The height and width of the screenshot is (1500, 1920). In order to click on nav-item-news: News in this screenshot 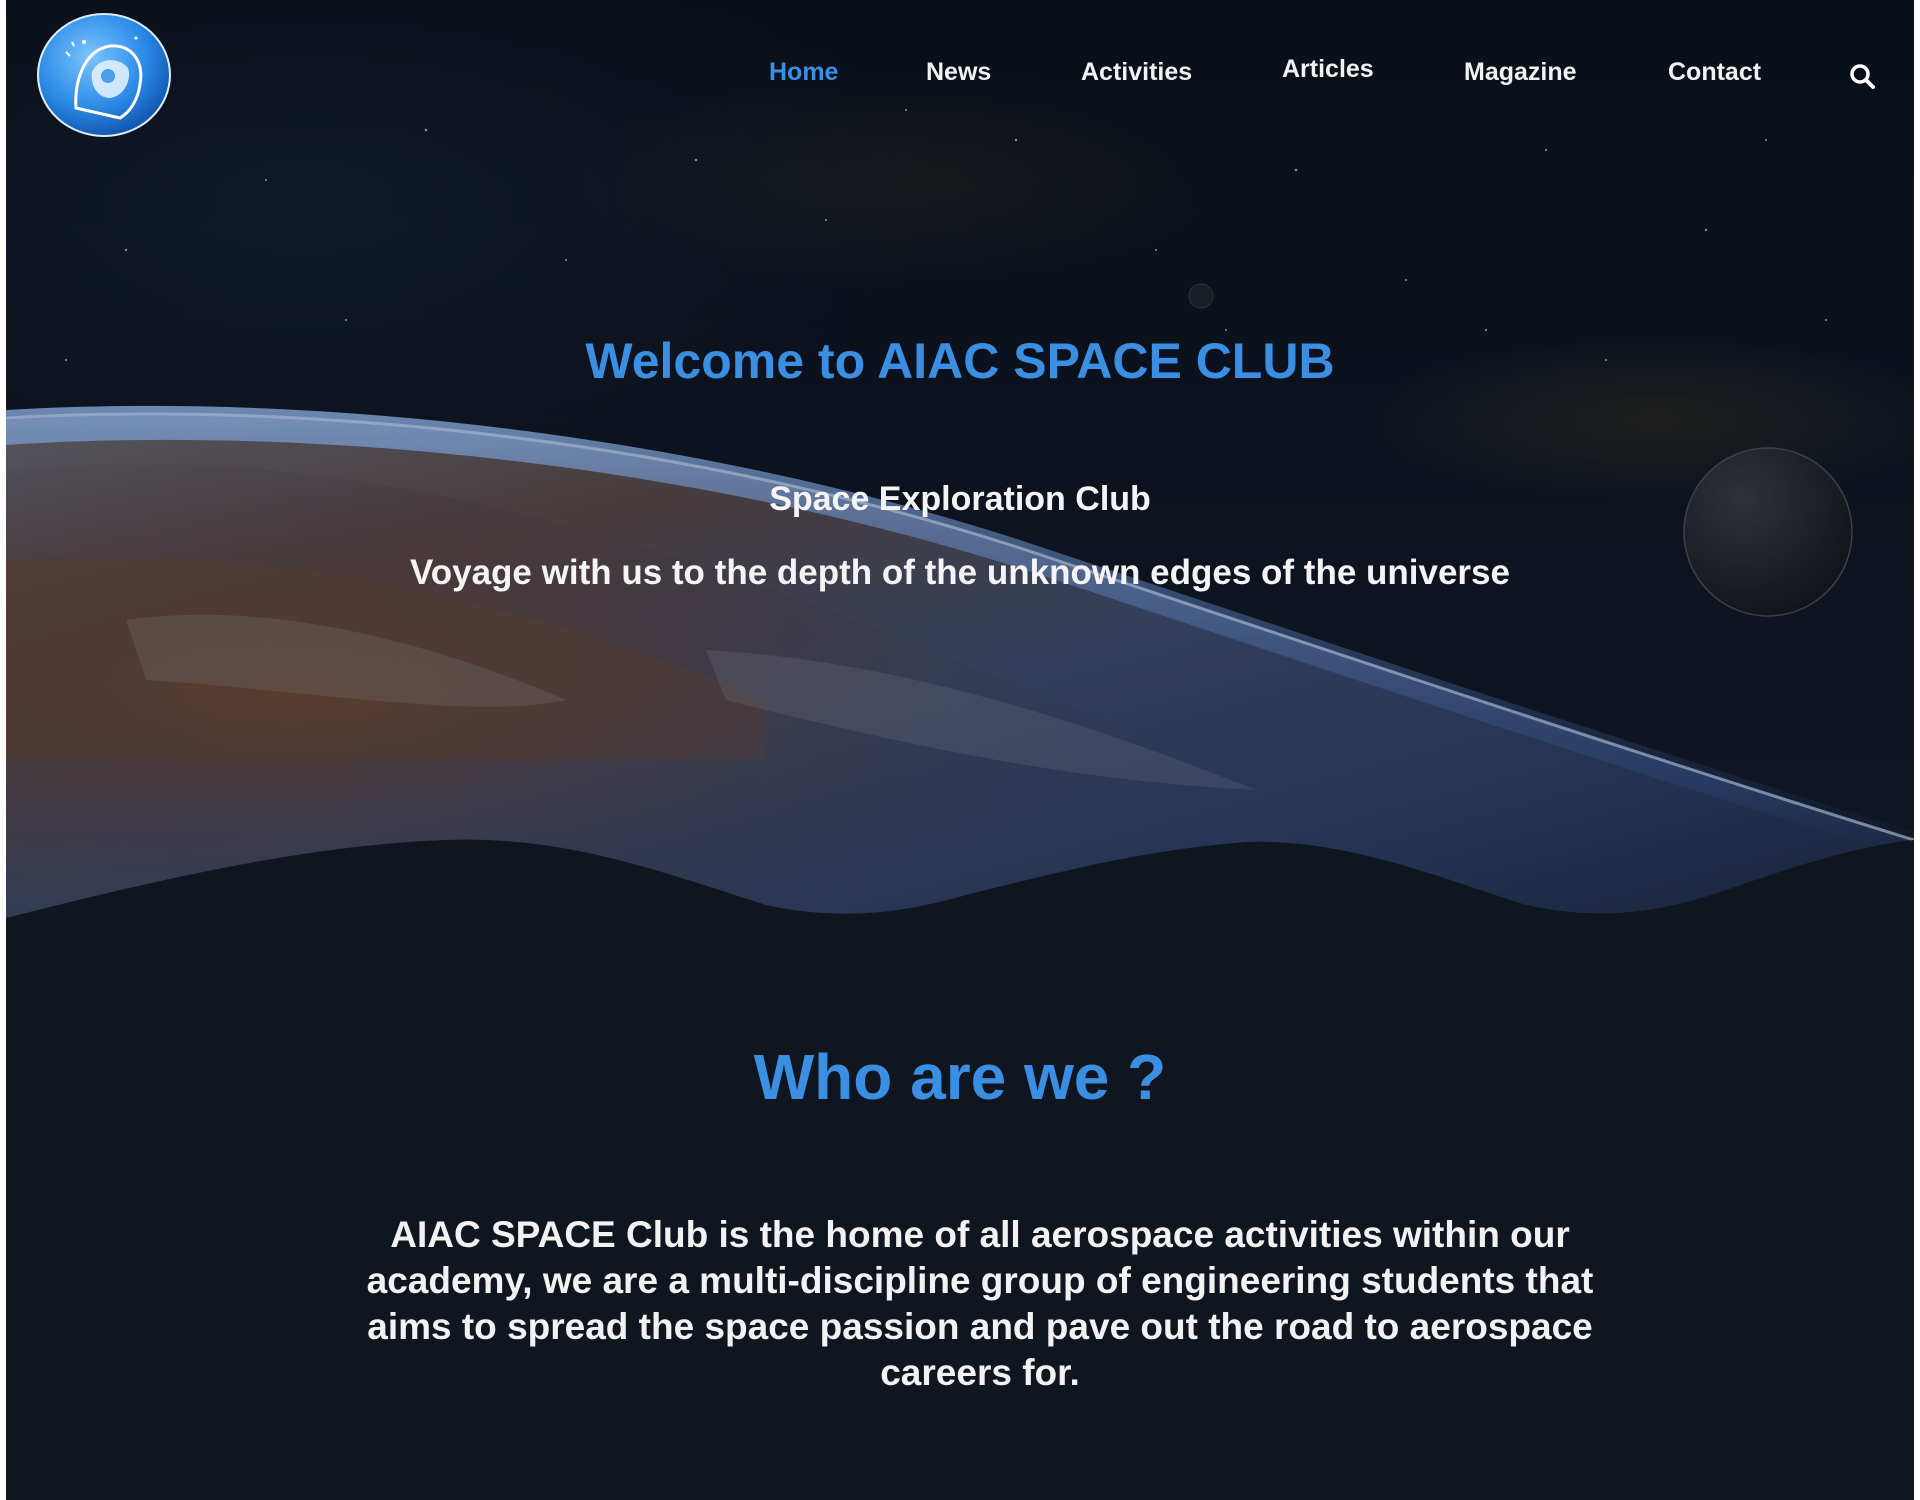, I will do `click(958, 72)`.